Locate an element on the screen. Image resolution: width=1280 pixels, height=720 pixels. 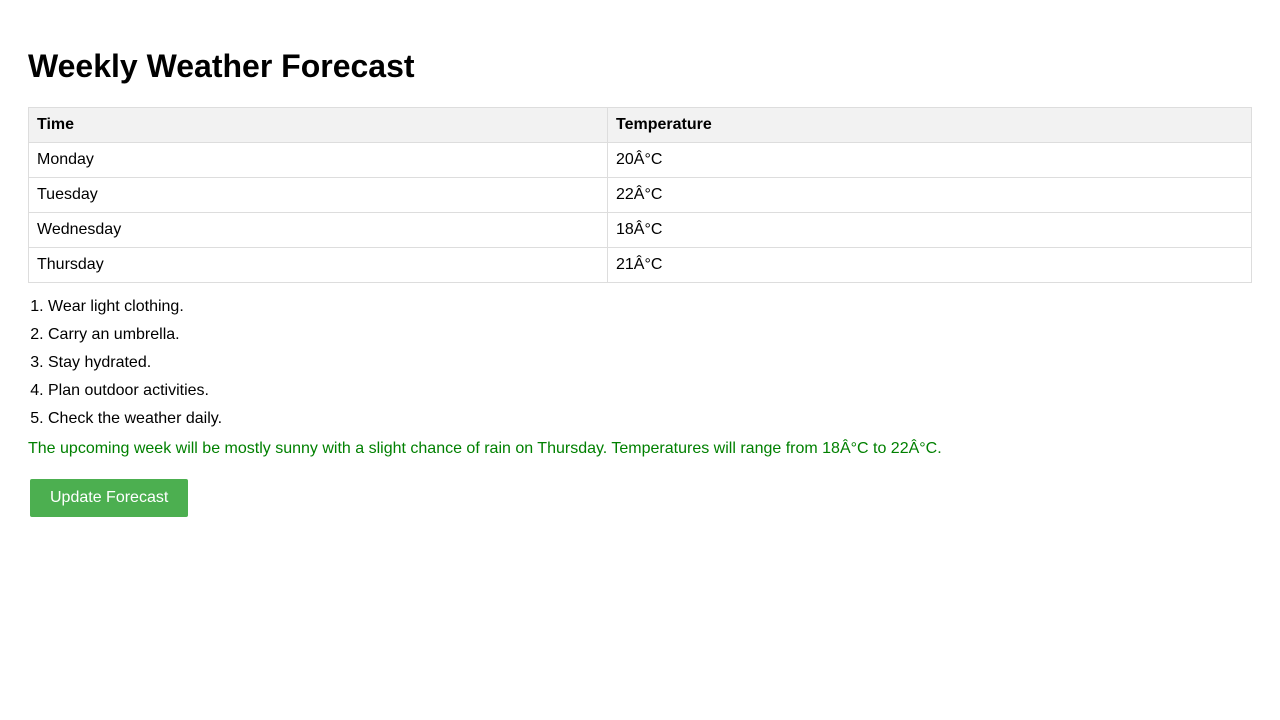
page-title: Weekly Weather Forecast is located at coordinates (221, 66).